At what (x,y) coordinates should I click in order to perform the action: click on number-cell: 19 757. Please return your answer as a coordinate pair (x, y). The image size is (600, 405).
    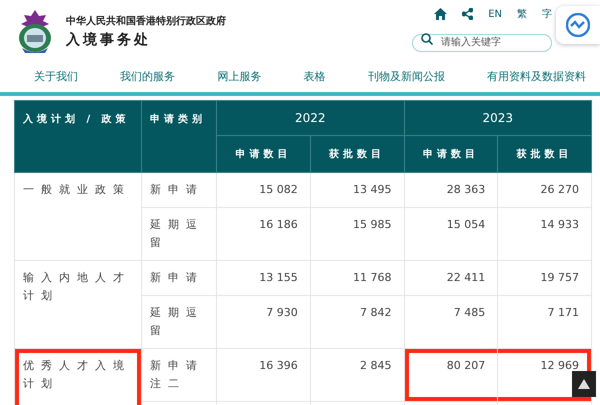
    Looking at the image, I should click on (545, 278).